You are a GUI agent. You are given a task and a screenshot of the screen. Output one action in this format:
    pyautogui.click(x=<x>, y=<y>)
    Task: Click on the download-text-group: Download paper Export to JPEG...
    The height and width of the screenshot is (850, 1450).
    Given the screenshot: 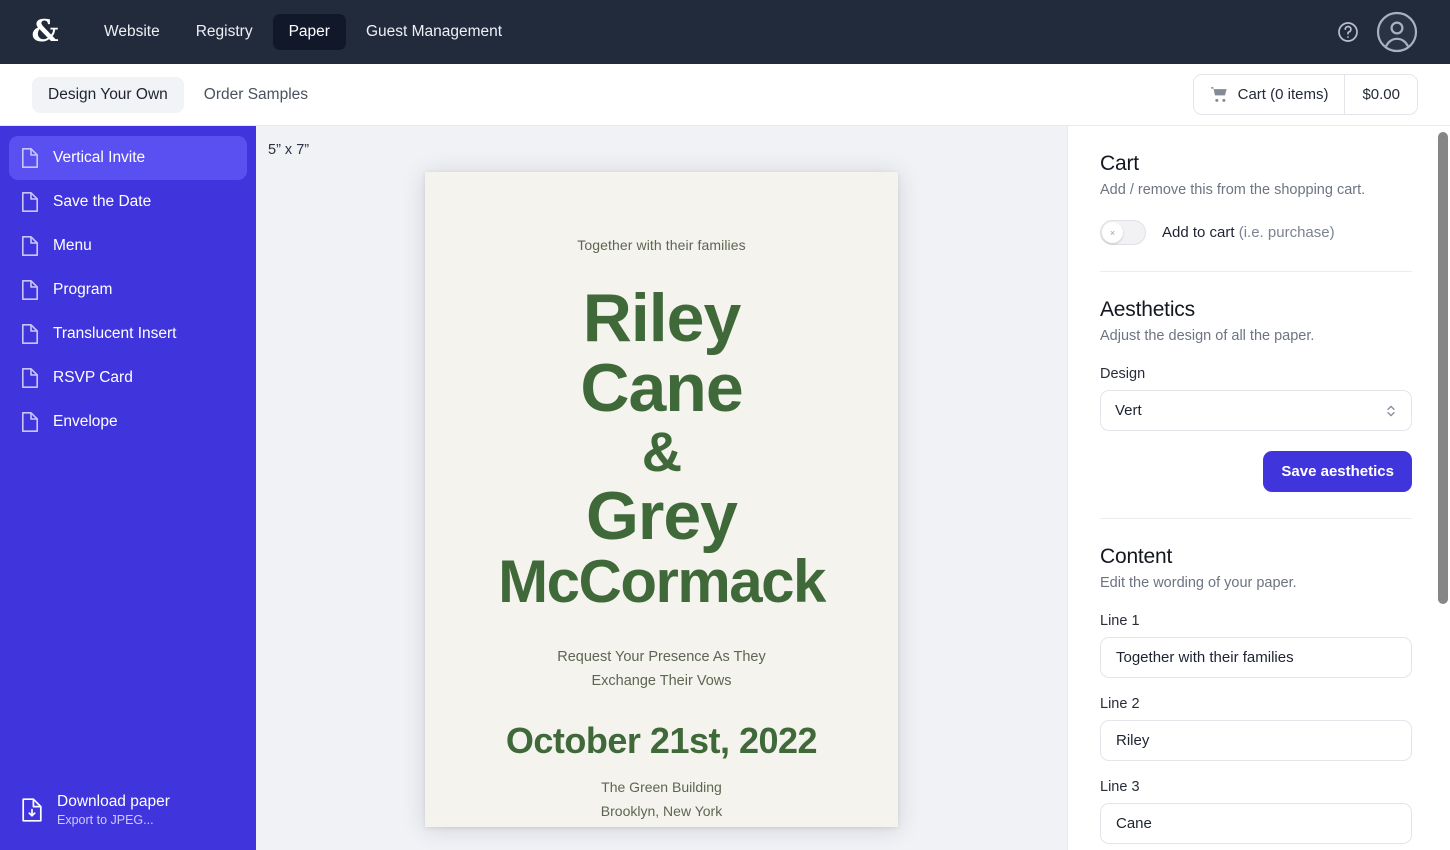 What is the action you would take?
    pyautogui.click(x=113, y=810)
    